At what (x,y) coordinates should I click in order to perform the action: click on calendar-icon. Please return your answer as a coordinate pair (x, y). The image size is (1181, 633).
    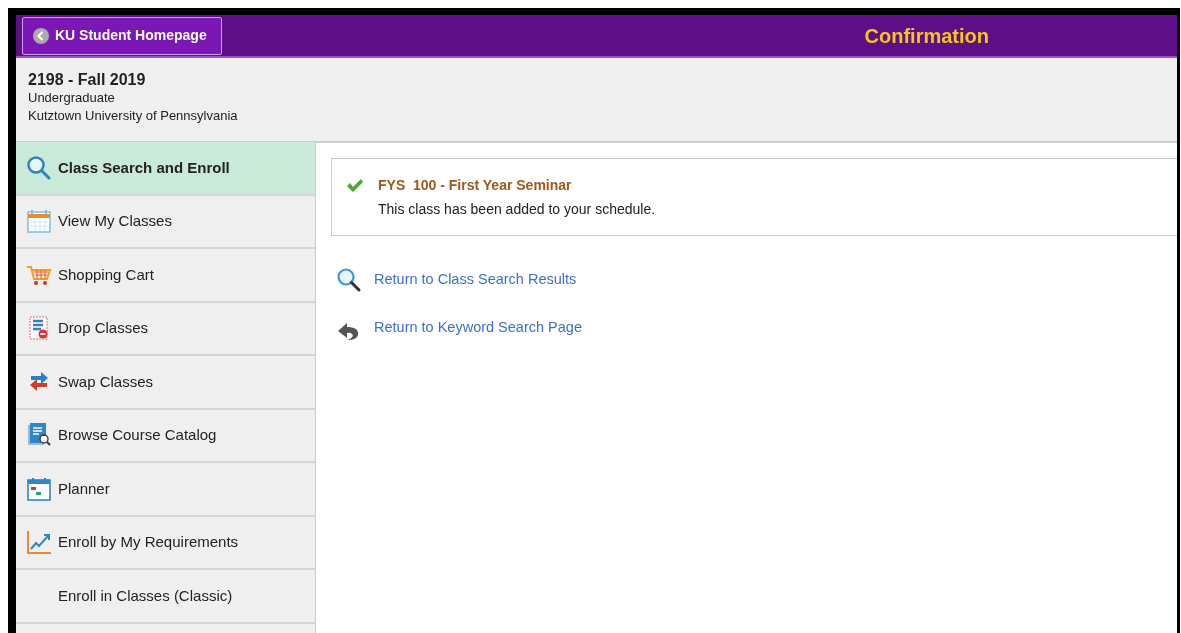
    Looking at the image, I should click on (39, 221).